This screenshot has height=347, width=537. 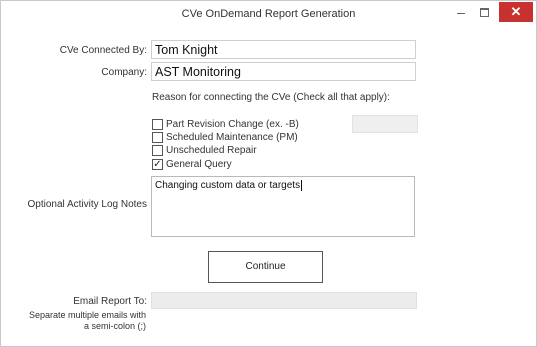 I want to click on email-hint-line-1: Separate multiple emails with, so click(x=87, y=315).